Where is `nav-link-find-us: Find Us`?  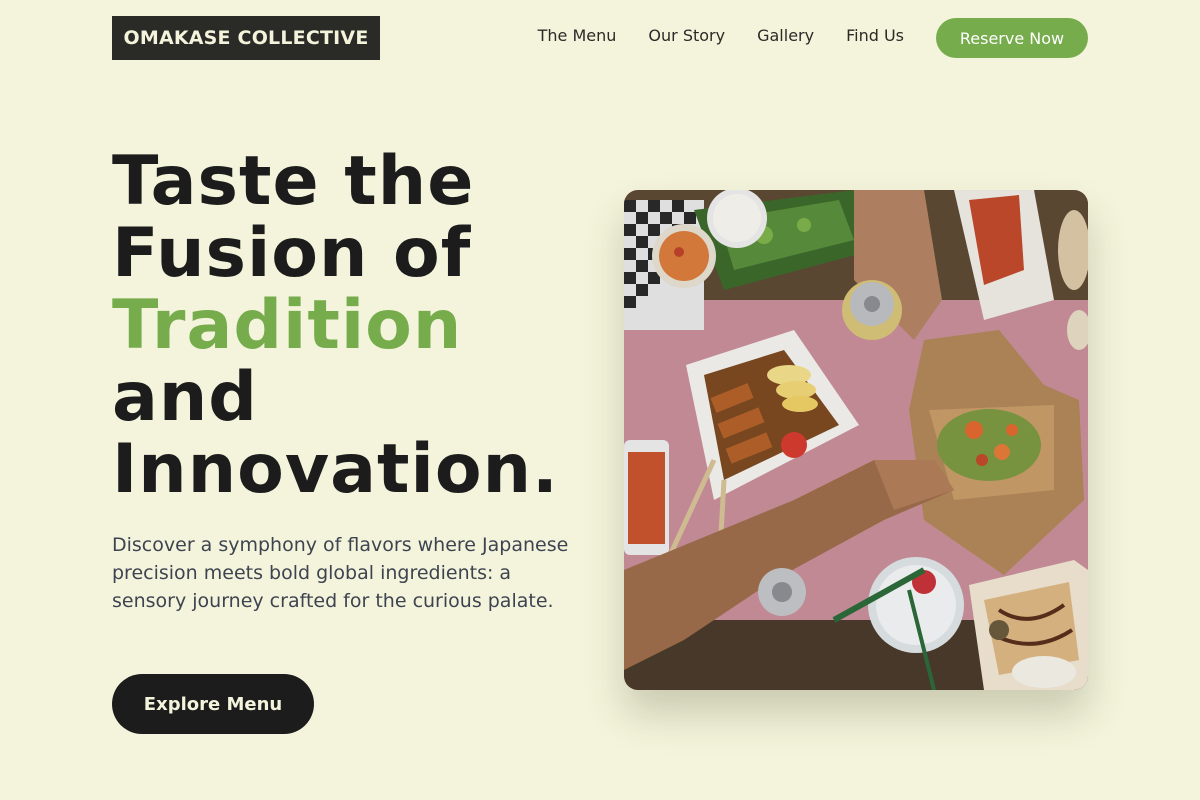 nav-link-find-us: Find Us is located at coordinates (875, 36).